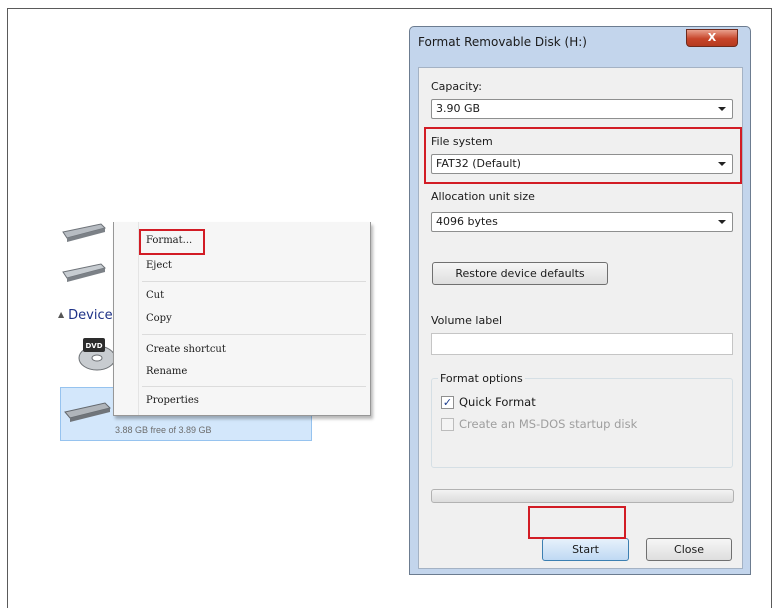 This screenshot has width=779, height=608. I want to click on highlight-start-button, so click(577, 522).